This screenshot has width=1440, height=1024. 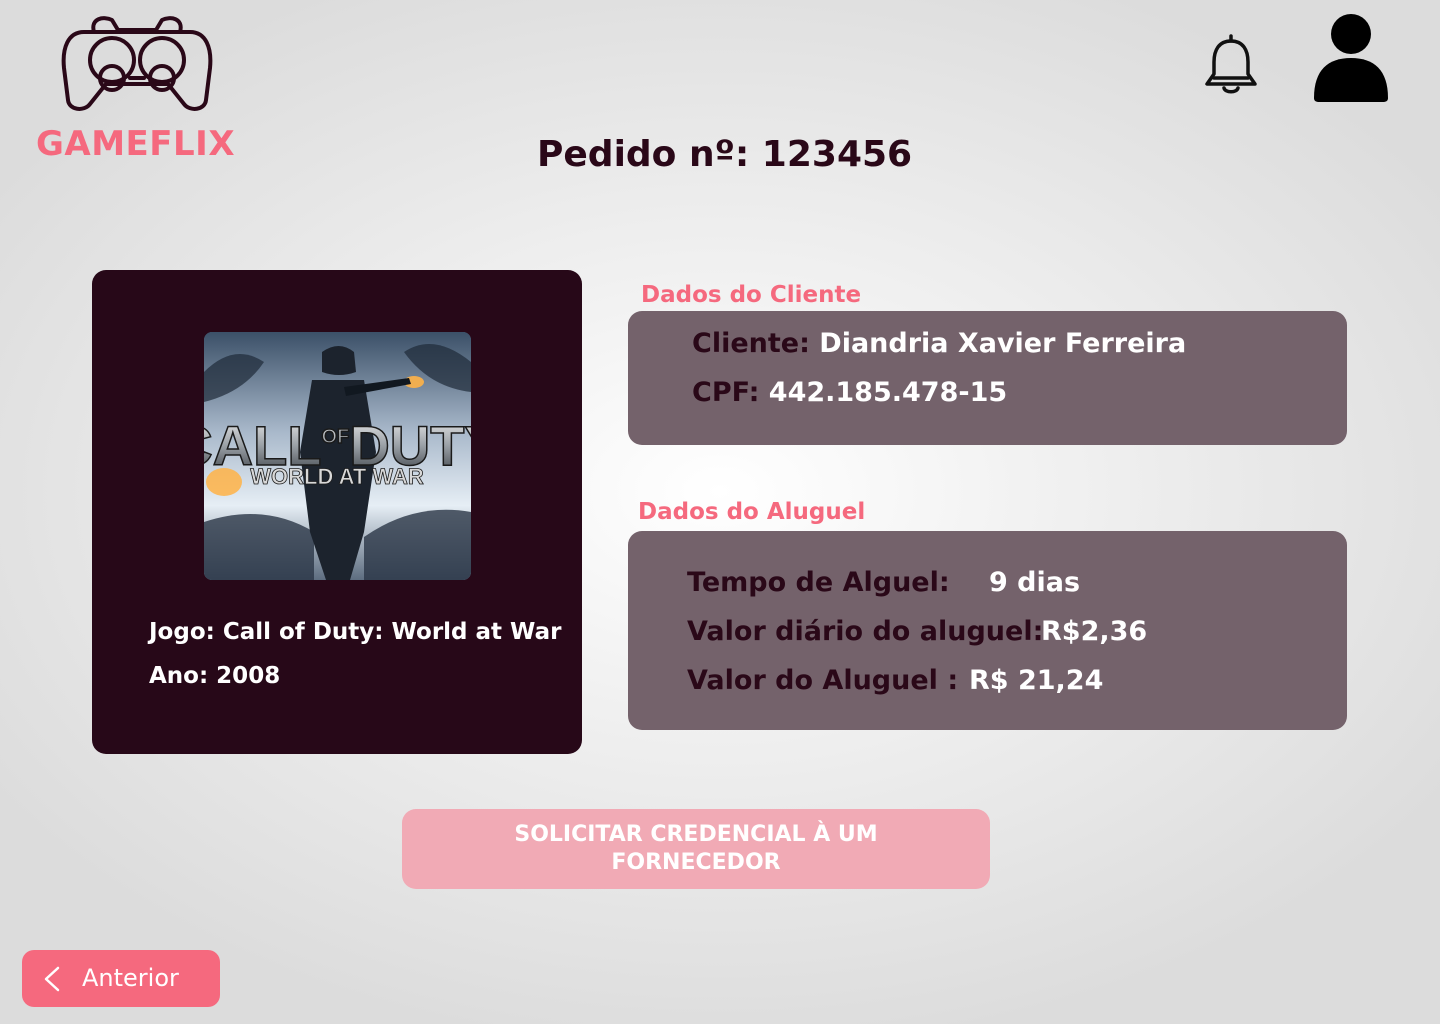 I want to click on rental-daily-value: R$2,36, so click(x=1094, y=631).